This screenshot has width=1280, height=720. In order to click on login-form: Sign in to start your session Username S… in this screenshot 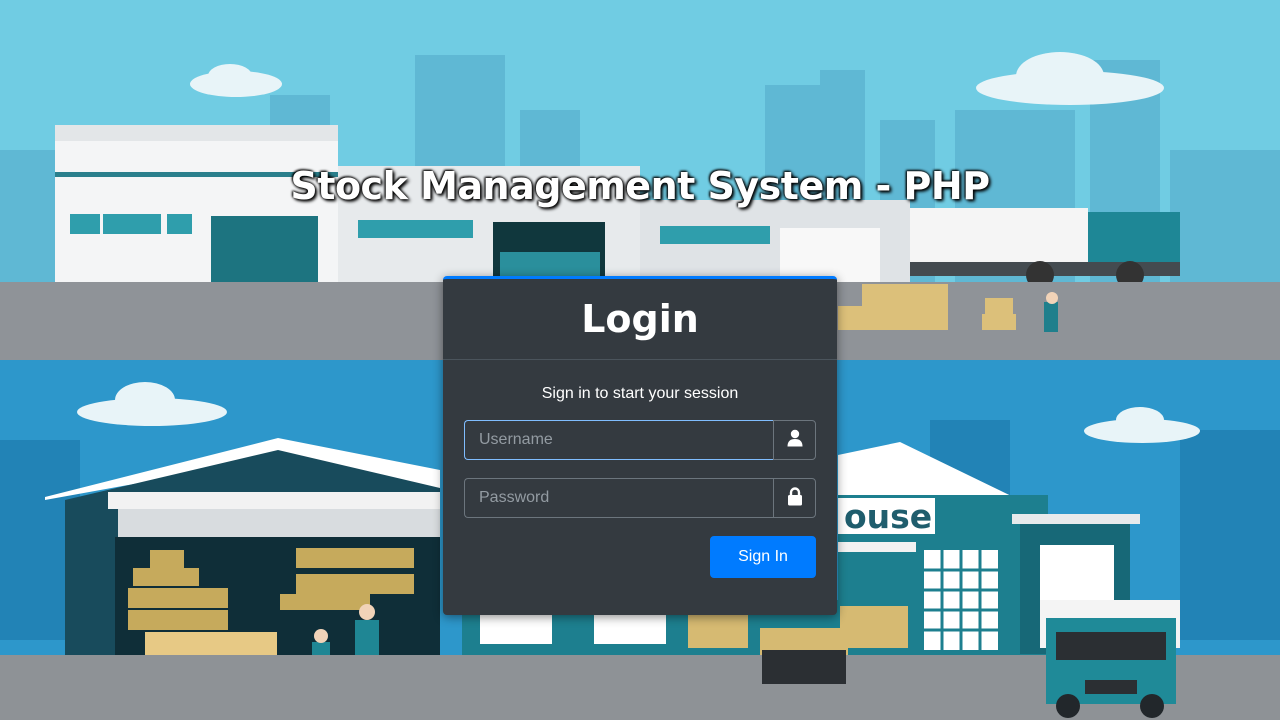, I will do `click(640, 481)`.